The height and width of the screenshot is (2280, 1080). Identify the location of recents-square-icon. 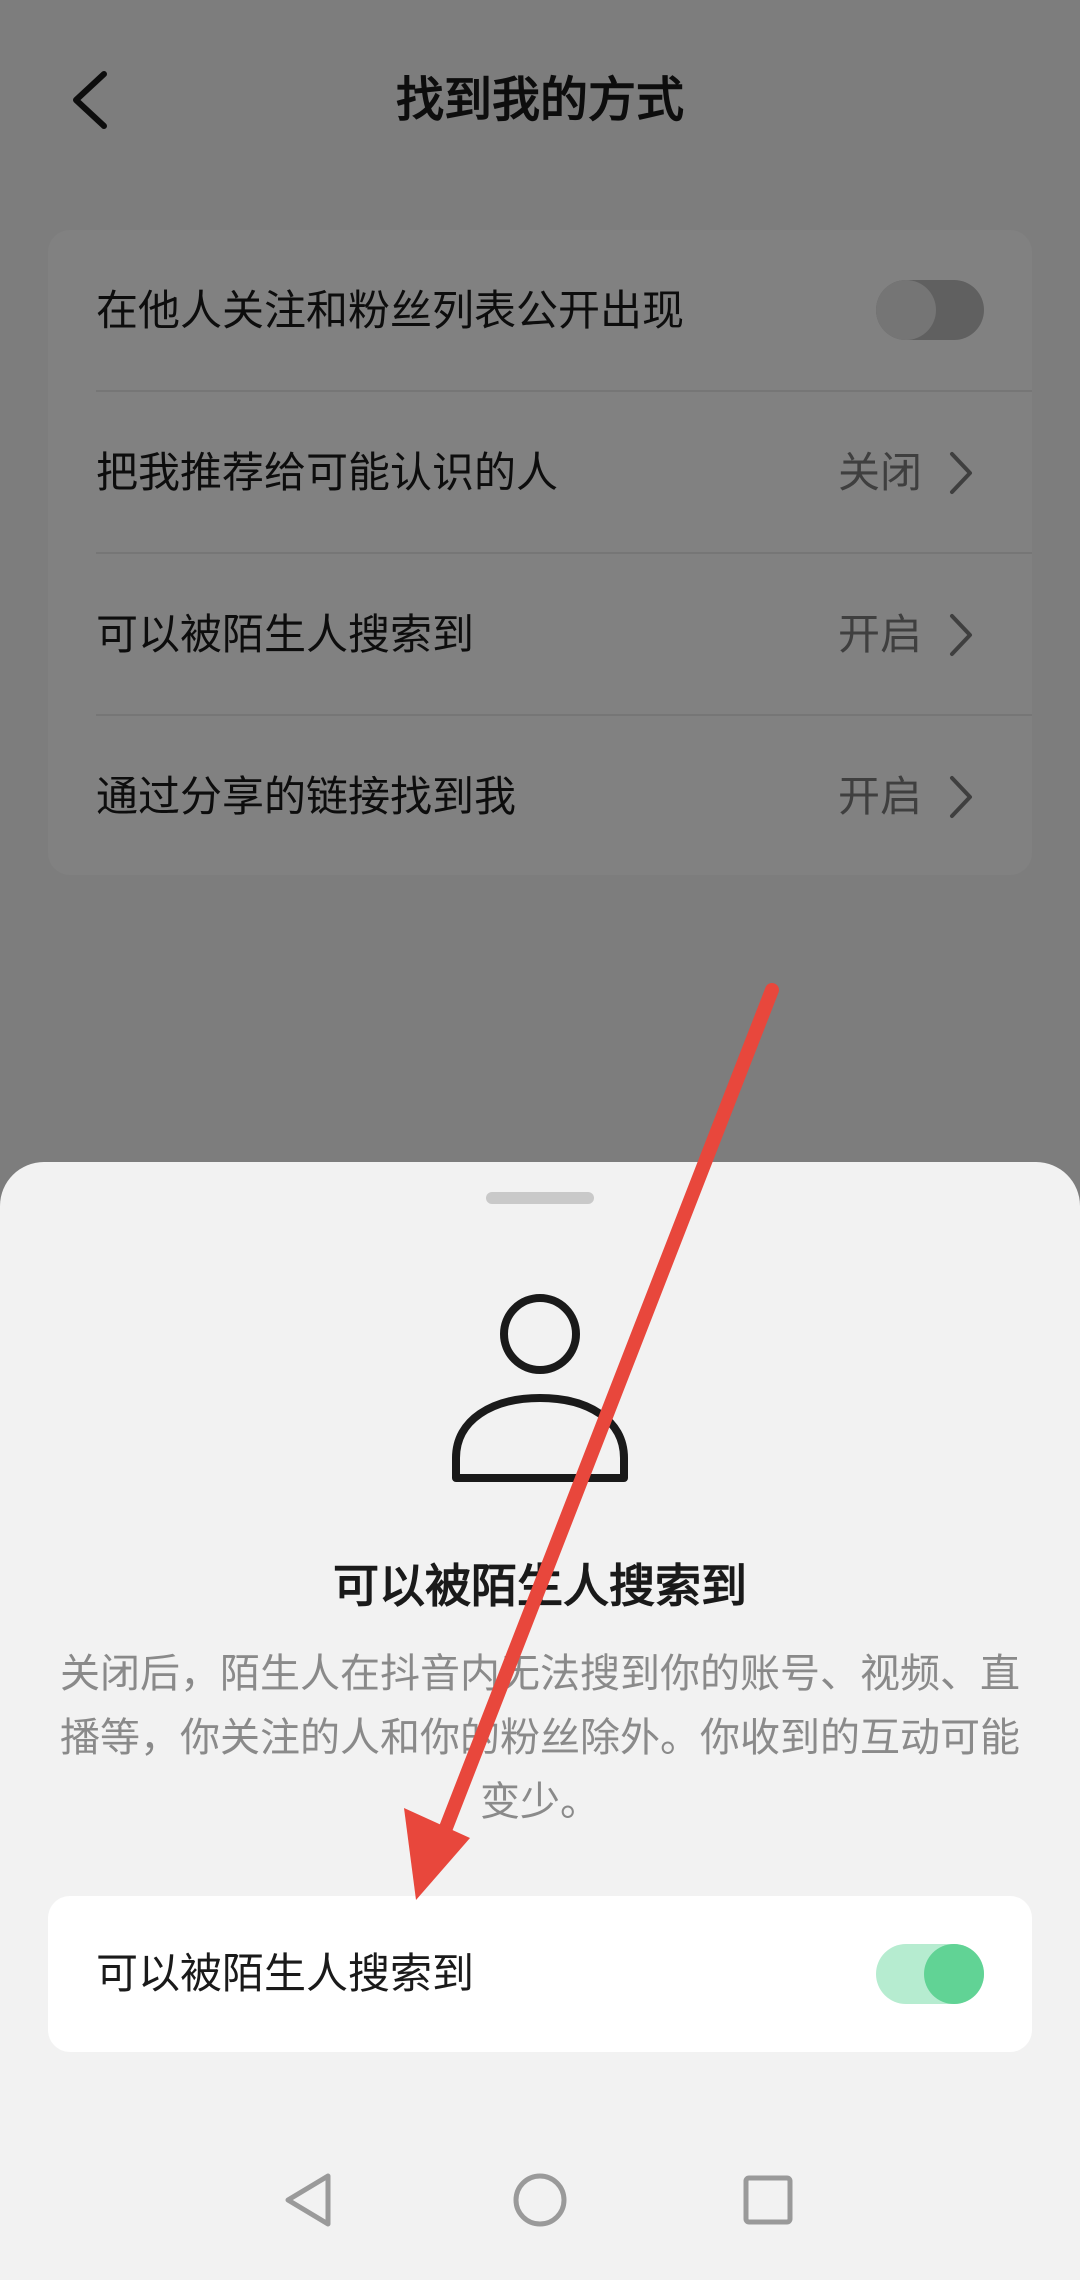
(768, 2200).